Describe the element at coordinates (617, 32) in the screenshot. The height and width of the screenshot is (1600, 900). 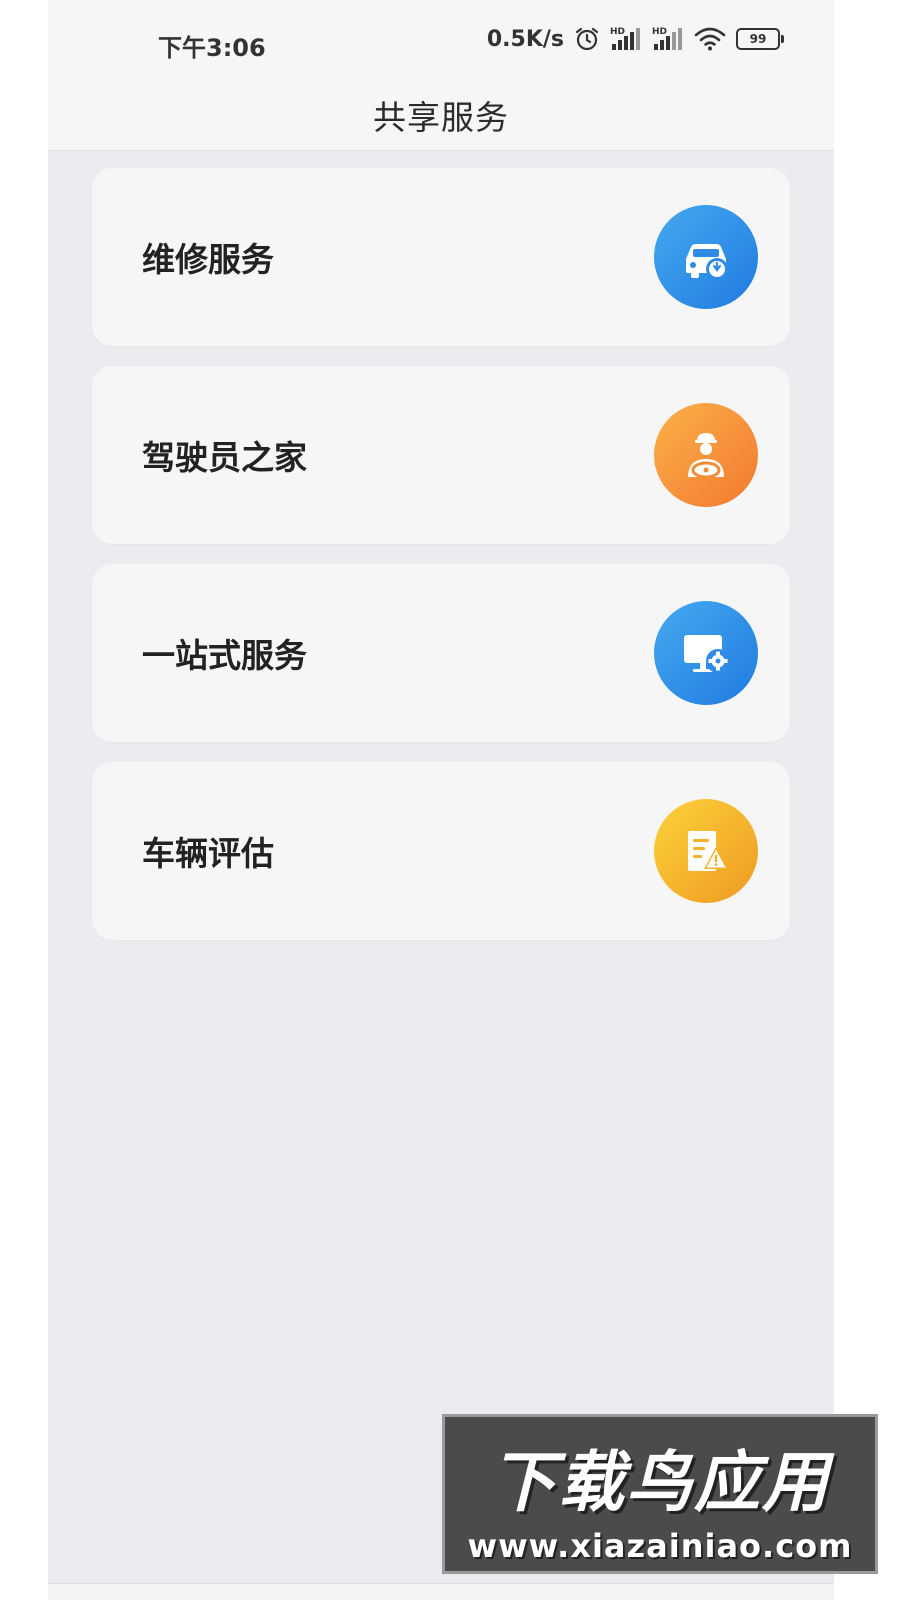
I see `signal-hd-tag: HD` at that location.